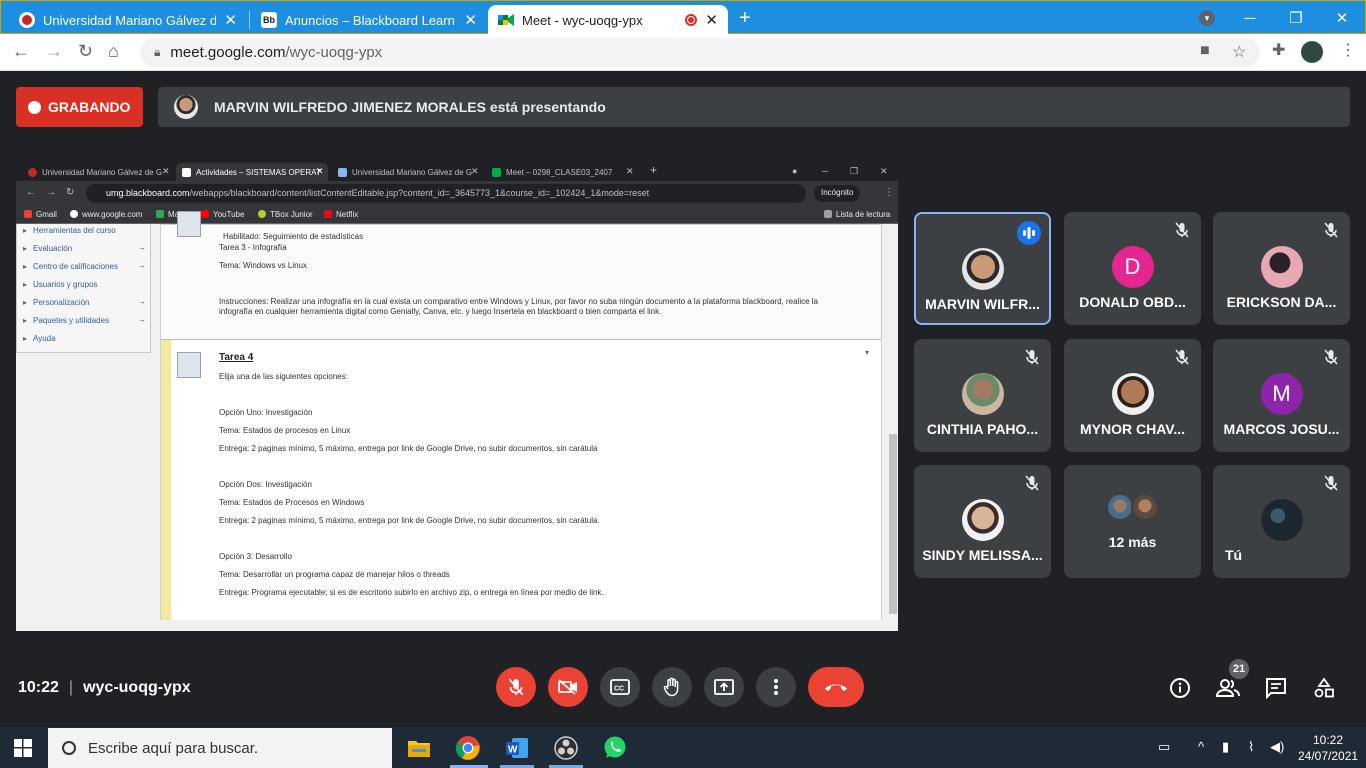 This screenshot has width=1366, height=768. What do you see at coordinates (1324, 690) in the screenshot?
I see `activities-button` at bounding box center [1324, 690].